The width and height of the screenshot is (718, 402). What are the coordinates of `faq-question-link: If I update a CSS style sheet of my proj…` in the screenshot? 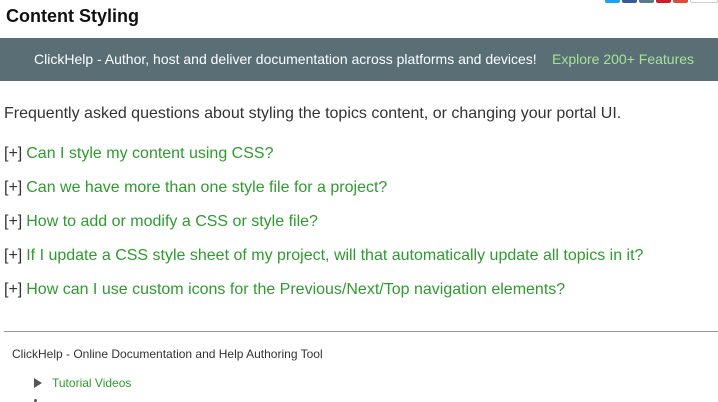 It's located at (334, 255).